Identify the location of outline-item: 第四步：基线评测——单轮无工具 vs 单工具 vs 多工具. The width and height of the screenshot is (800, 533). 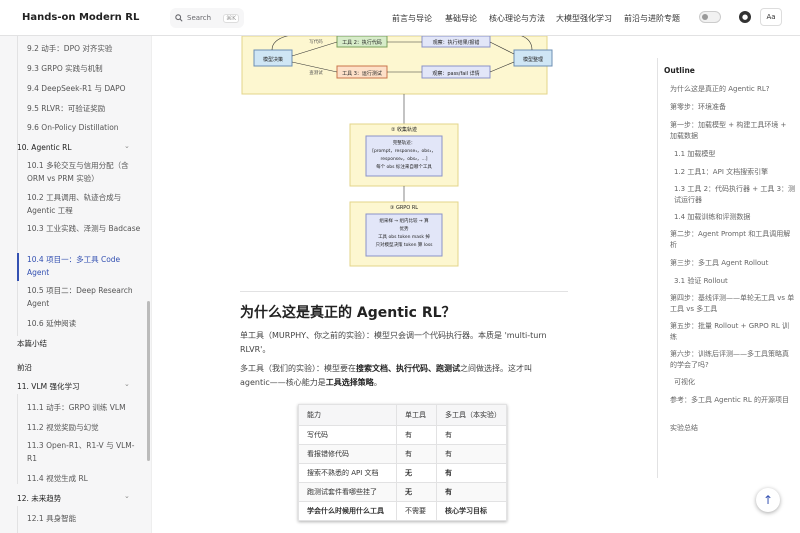
(732, 304).